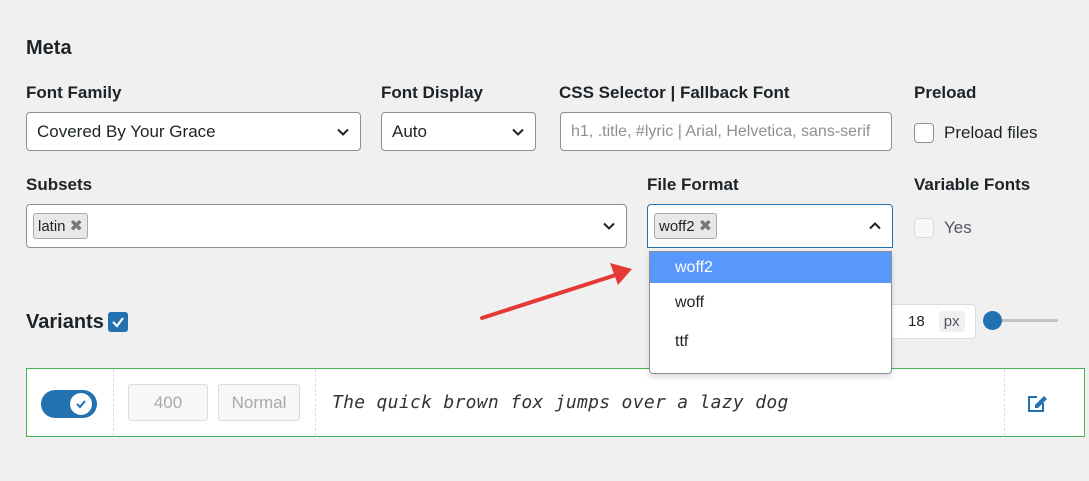 The image size is (1089, 481). Describe the element at coordinates (432, 92) in the screenshot. I see `font-display-label: Font Display` at that location.